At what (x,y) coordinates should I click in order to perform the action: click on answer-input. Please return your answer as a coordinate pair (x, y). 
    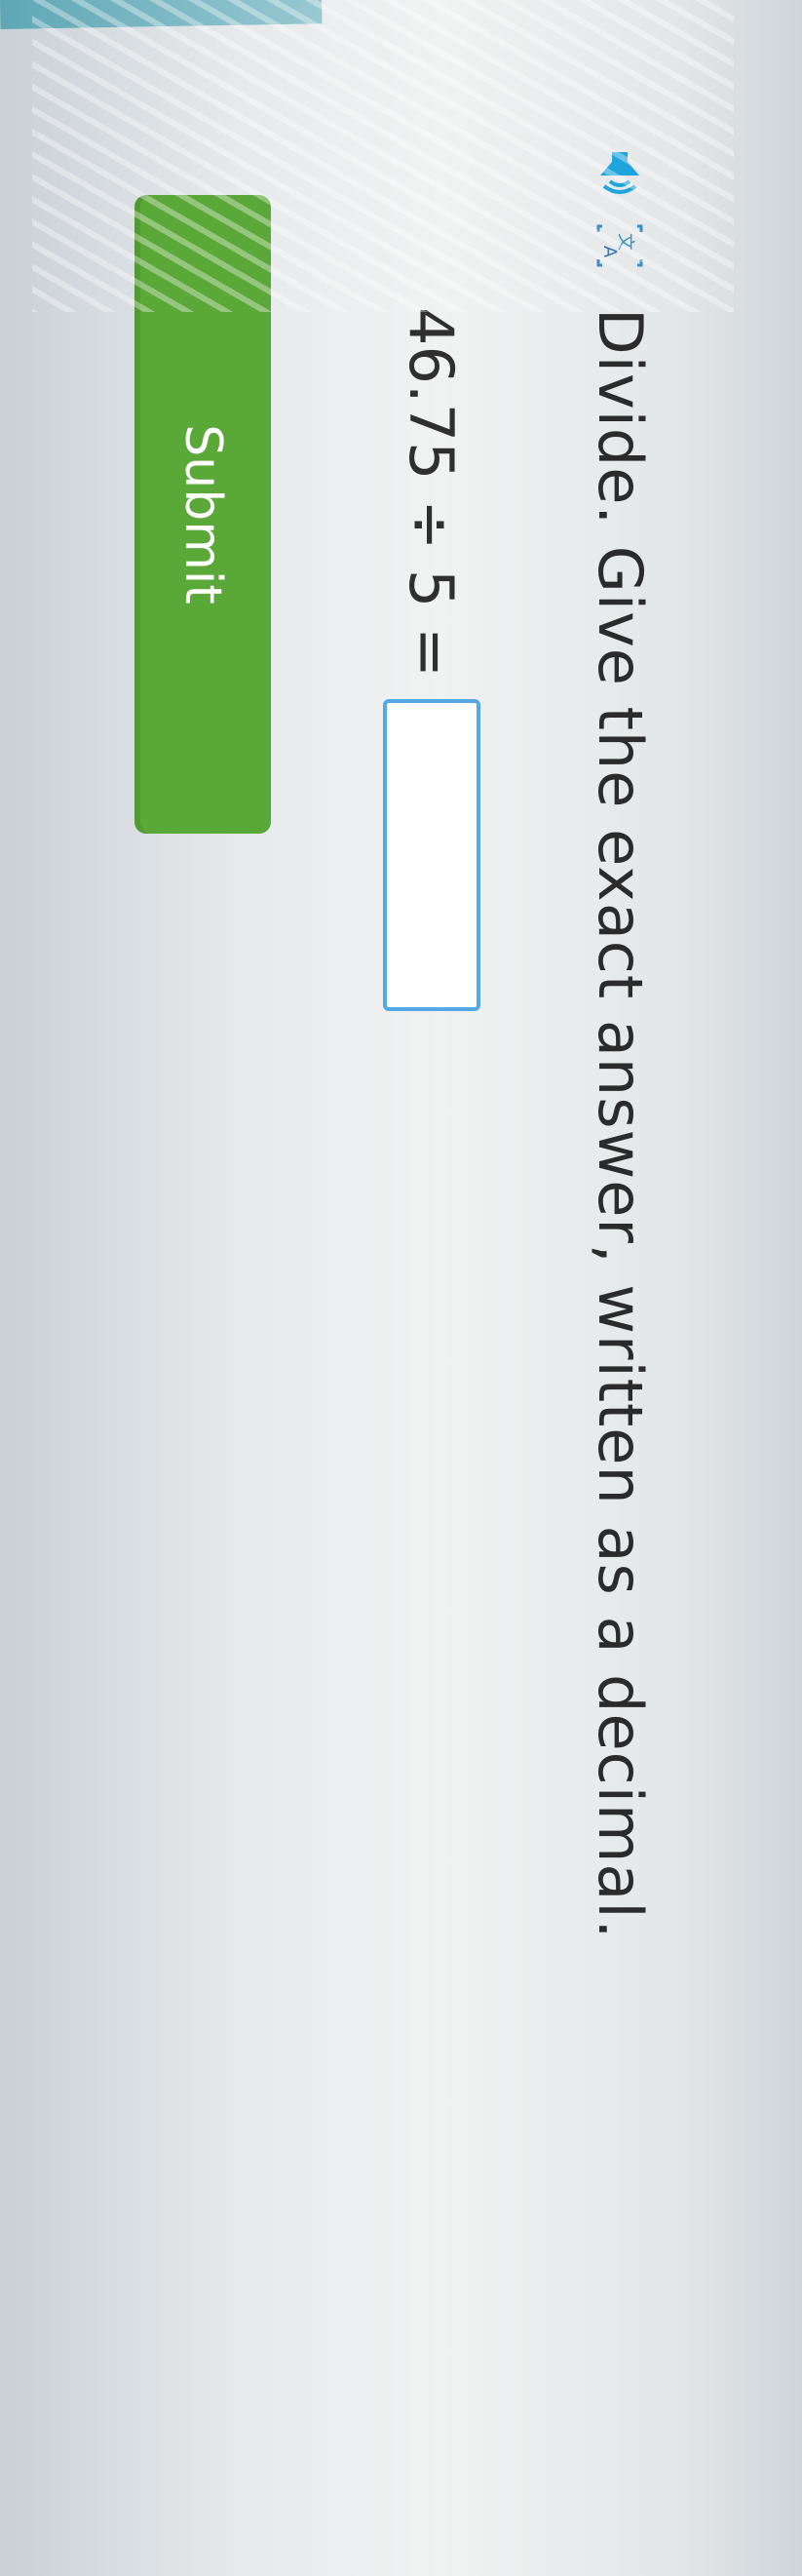
    Looking at the image, I should click on (431, 854).